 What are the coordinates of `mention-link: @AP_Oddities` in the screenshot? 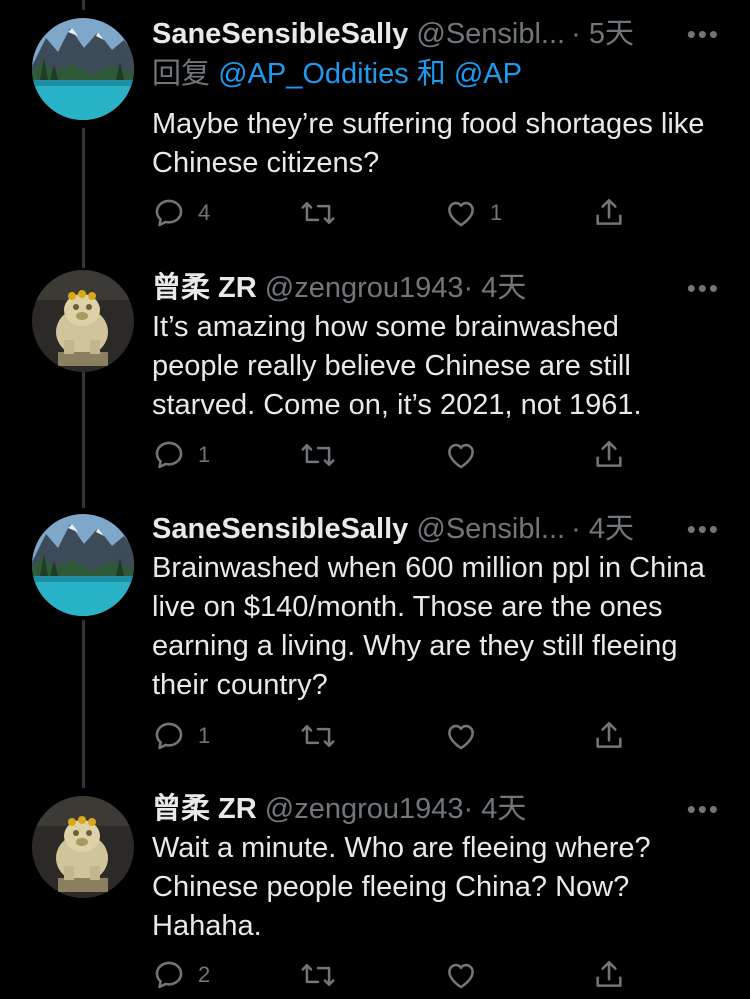 It's located at (313, 74).